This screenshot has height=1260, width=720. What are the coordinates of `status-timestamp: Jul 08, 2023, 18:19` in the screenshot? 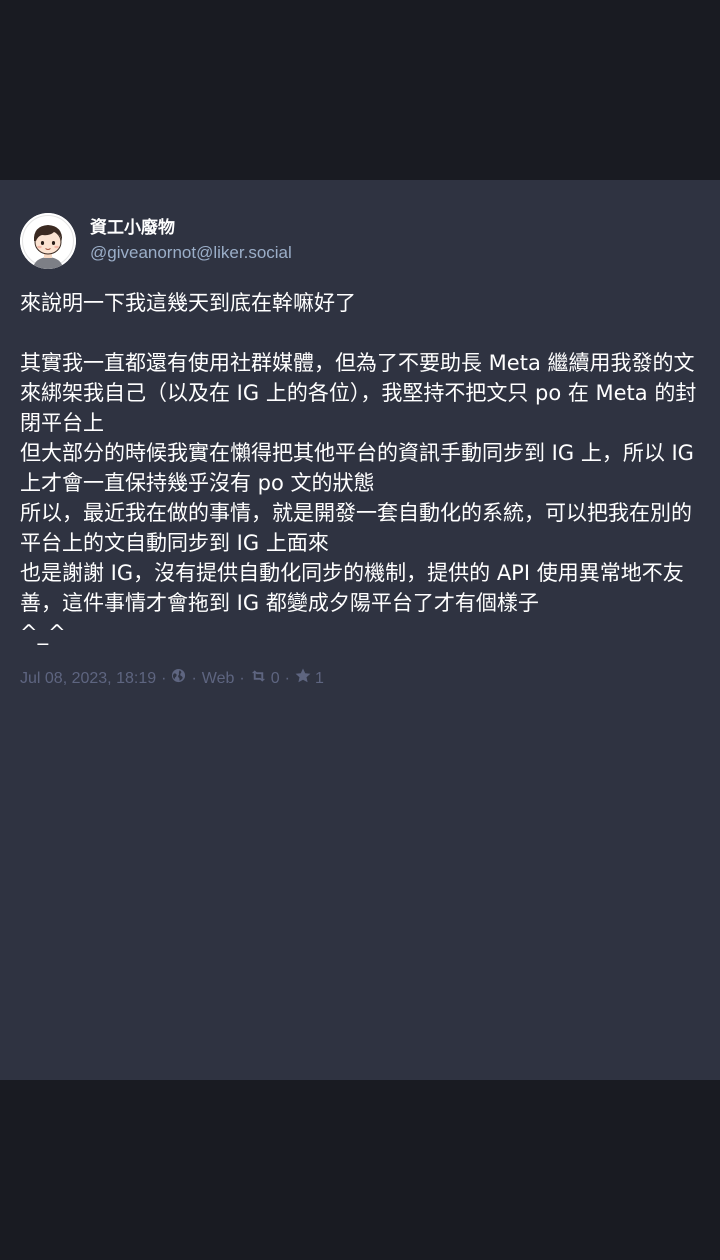 It's located at (88, 679).